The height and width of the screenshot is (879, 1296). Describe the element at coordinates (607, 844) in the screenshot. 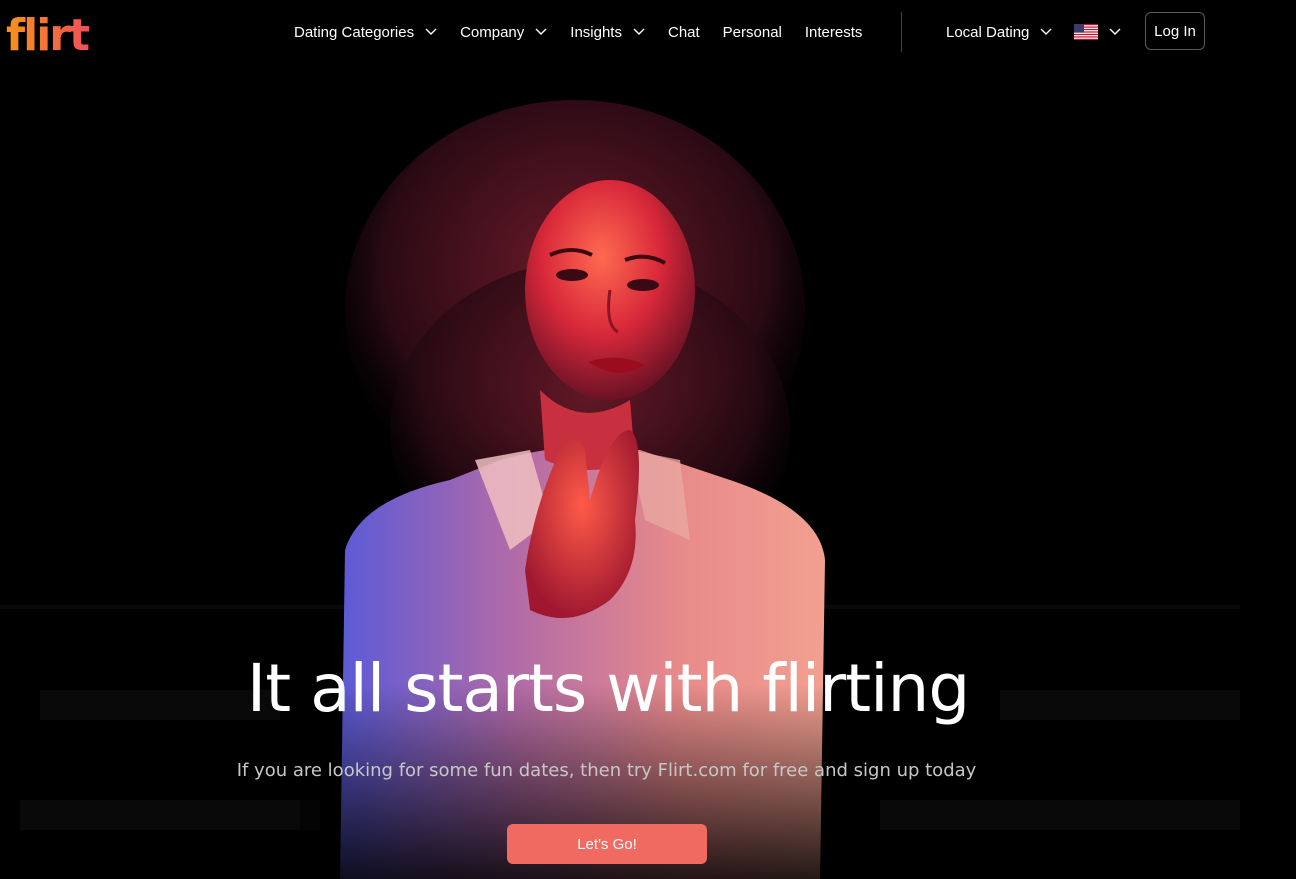

I see `lets-go-button: Let's Go!` at that location.